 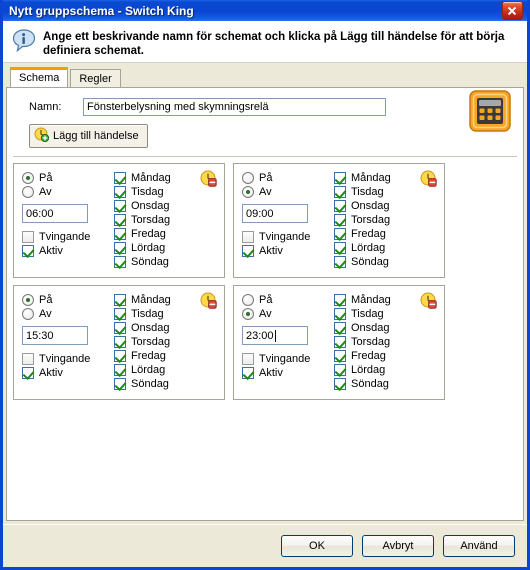 What do you see at coordinates (55, 213) in the screenshot?
I see `time-input: 06:00` at bounding box center [55, 213].